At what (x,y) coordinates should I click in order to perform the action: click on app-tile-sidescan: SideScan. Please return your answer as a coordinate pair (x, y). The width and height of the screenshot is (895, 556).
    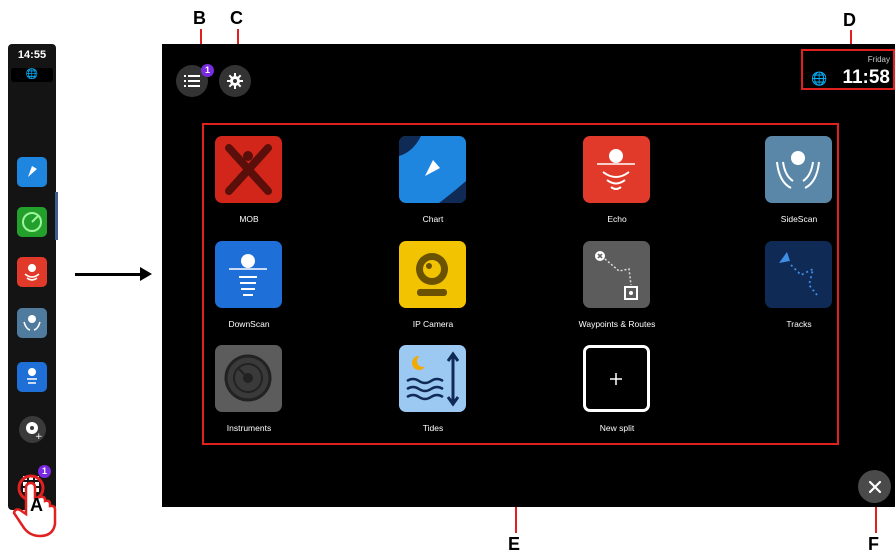
    Looking at the image, I should click on (797, 175).